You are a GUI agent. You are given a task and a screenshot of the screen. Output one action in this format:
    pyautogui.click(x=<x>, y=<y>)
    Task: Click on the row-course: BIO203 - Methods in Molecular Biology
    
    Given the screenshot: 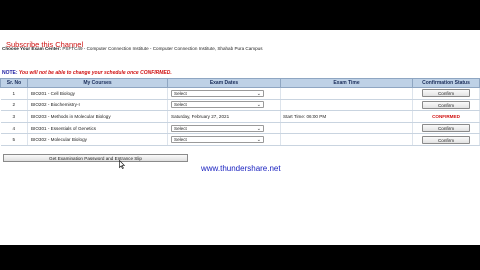 What is the action you would take?
    pyautogui.click(x=97, y=116)
    